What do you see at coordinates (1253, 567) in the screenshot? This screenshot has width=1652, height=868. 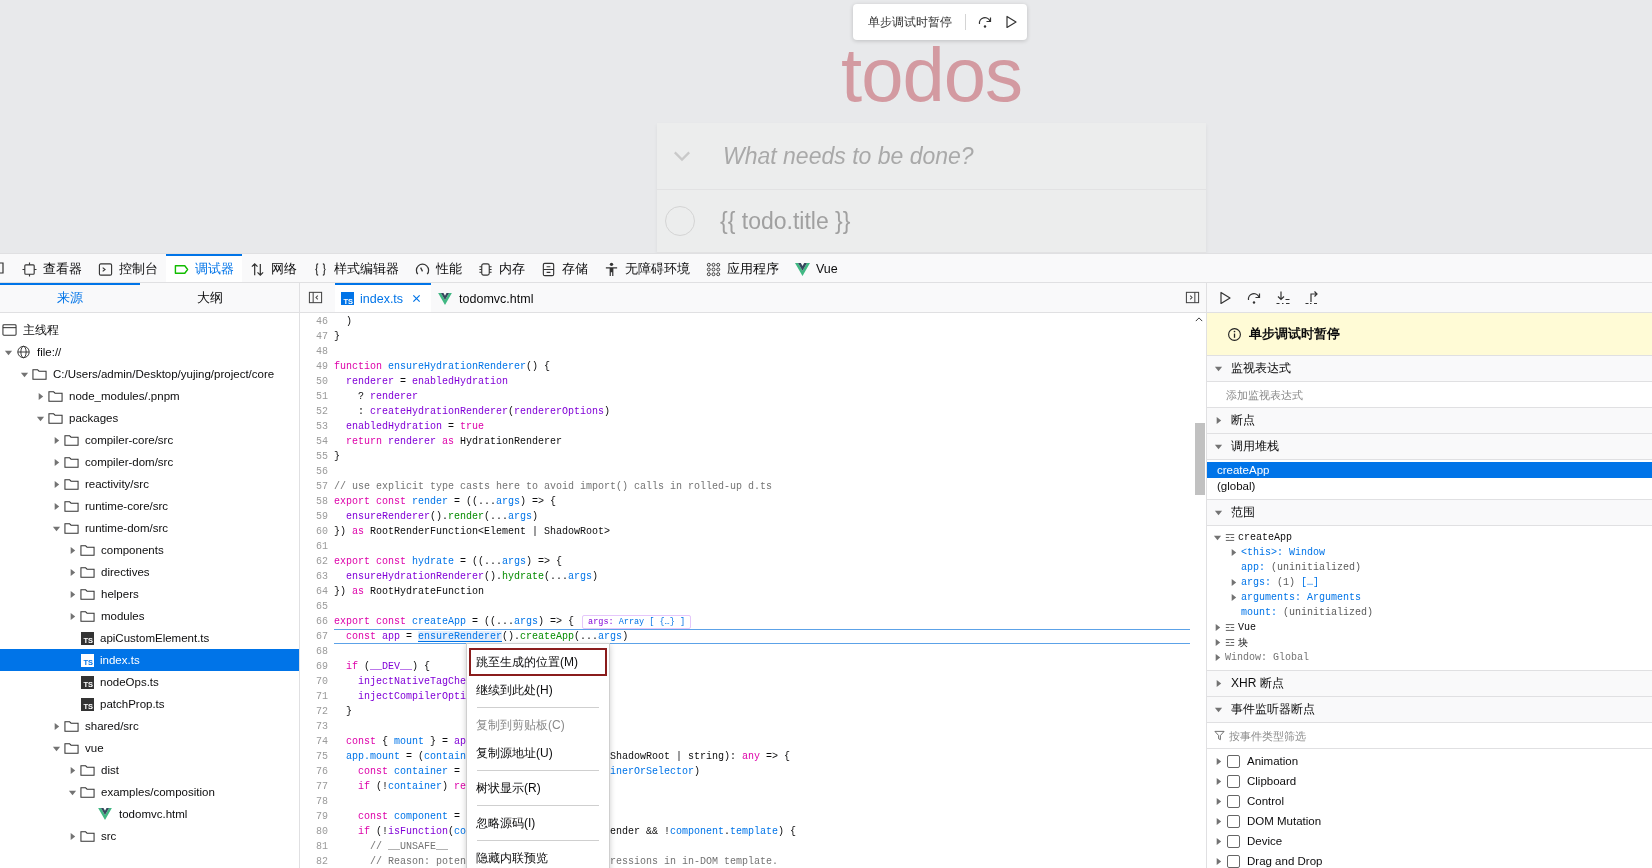 I see `variable-name: app:` at bounding box center [1253, 567].